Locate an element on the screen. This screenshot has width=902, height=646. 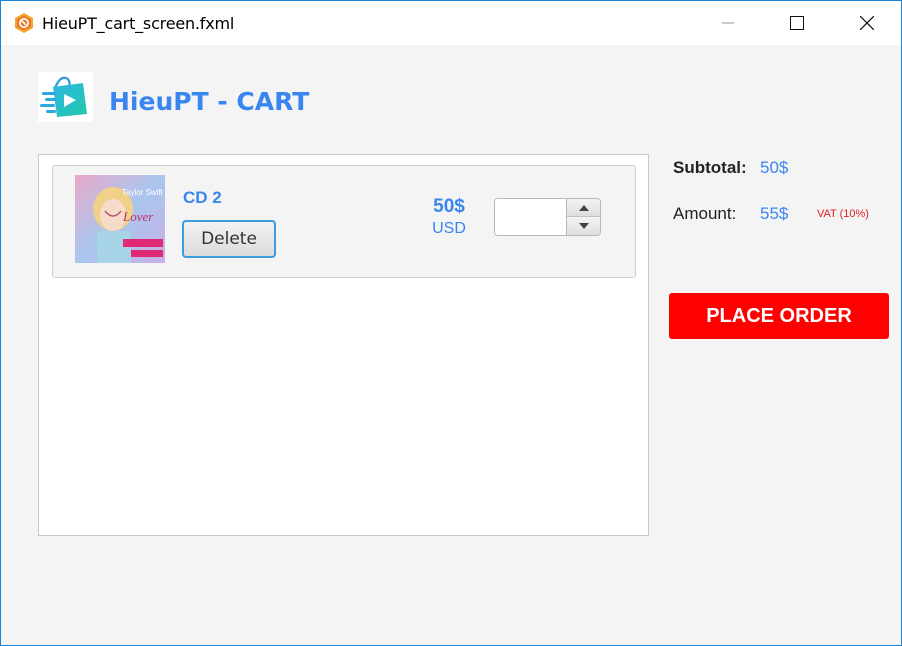
app-icon is located at coordinates (24, 23).